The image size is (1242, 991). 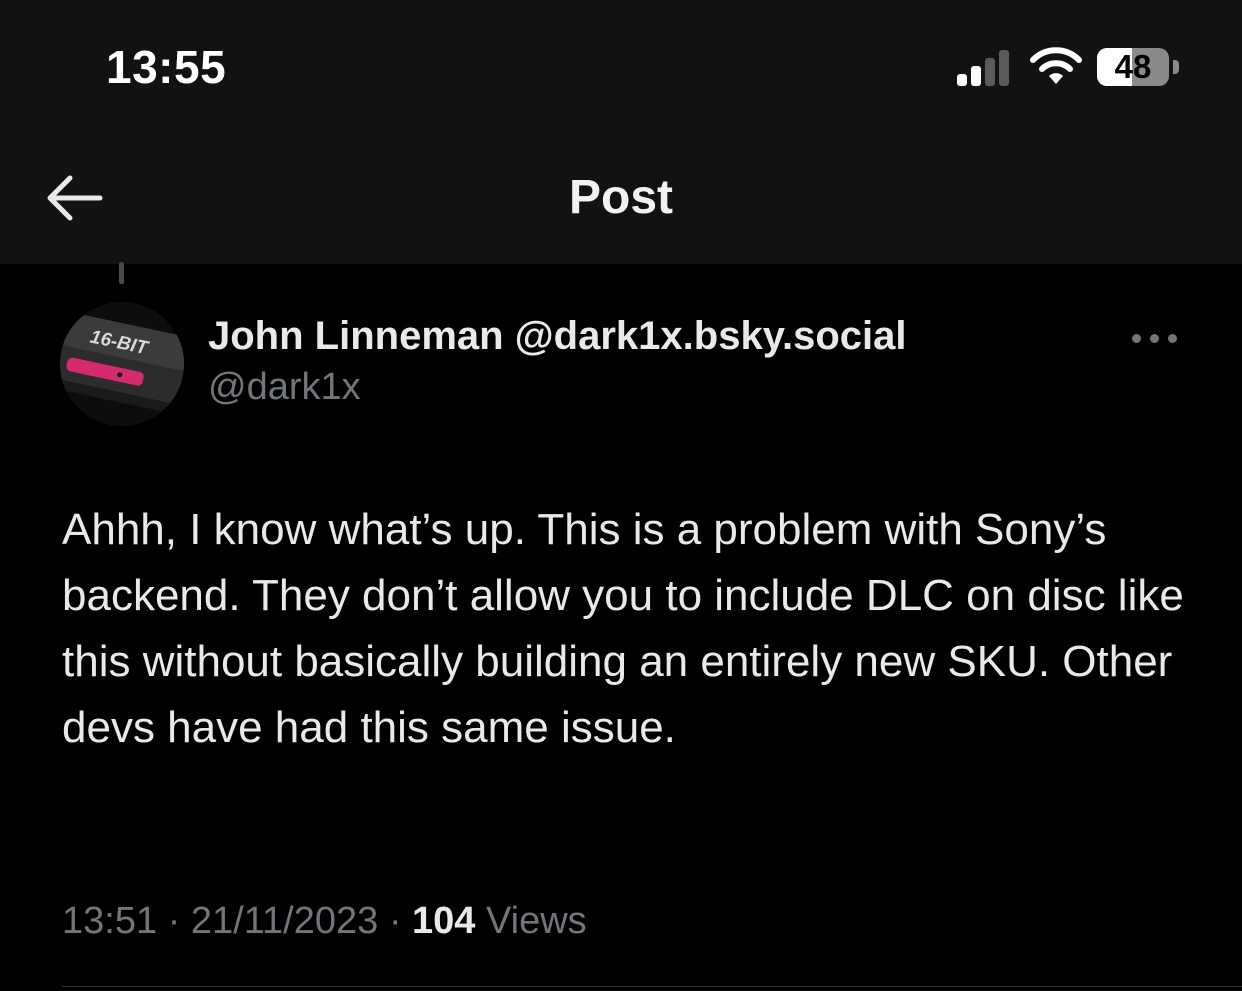 I want to click on post-meta: 13:51 · 21/11/2023 · 104 Views, so click(x=324, y=921).